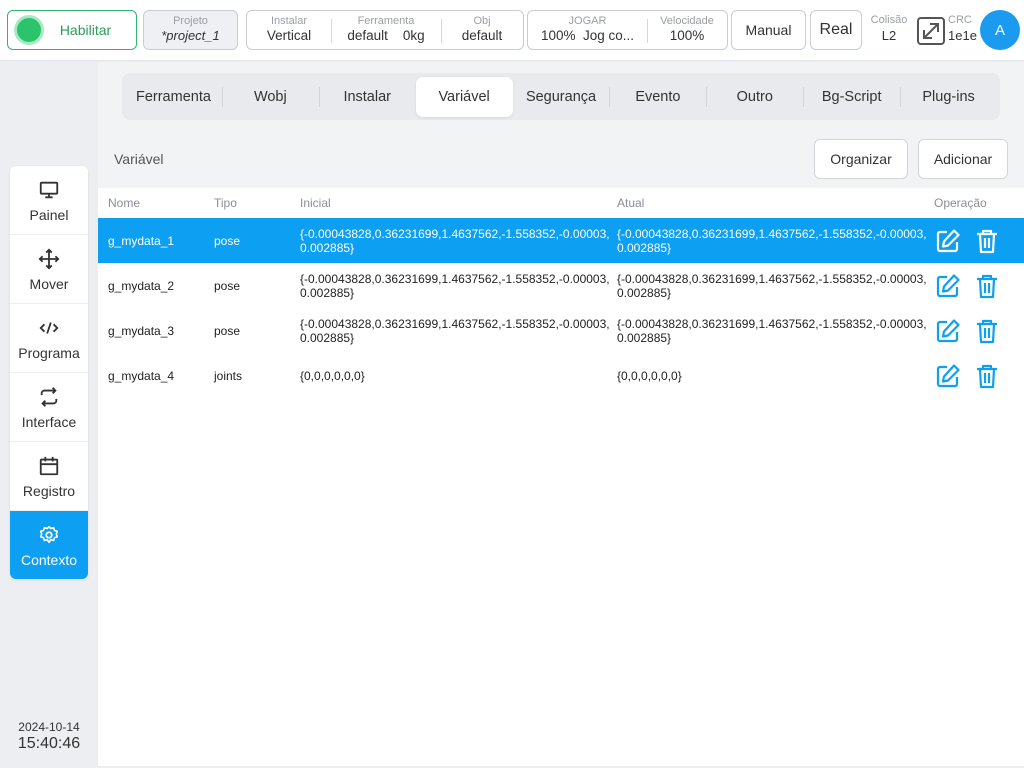 This screenshot has width=1024, height=768. I want to click on nav-item-contexto: Contexto, so click(49, 545).